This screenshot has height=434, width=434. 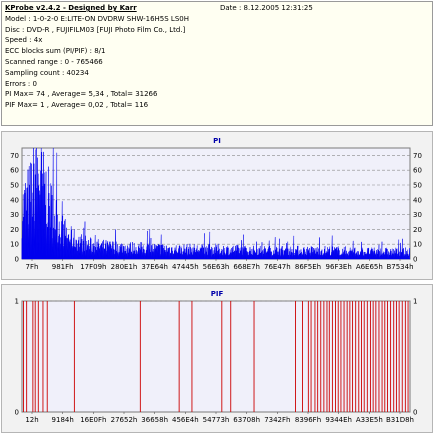 I want to click on pi-xtick-label: B7534h, so click(x=399, y=267).